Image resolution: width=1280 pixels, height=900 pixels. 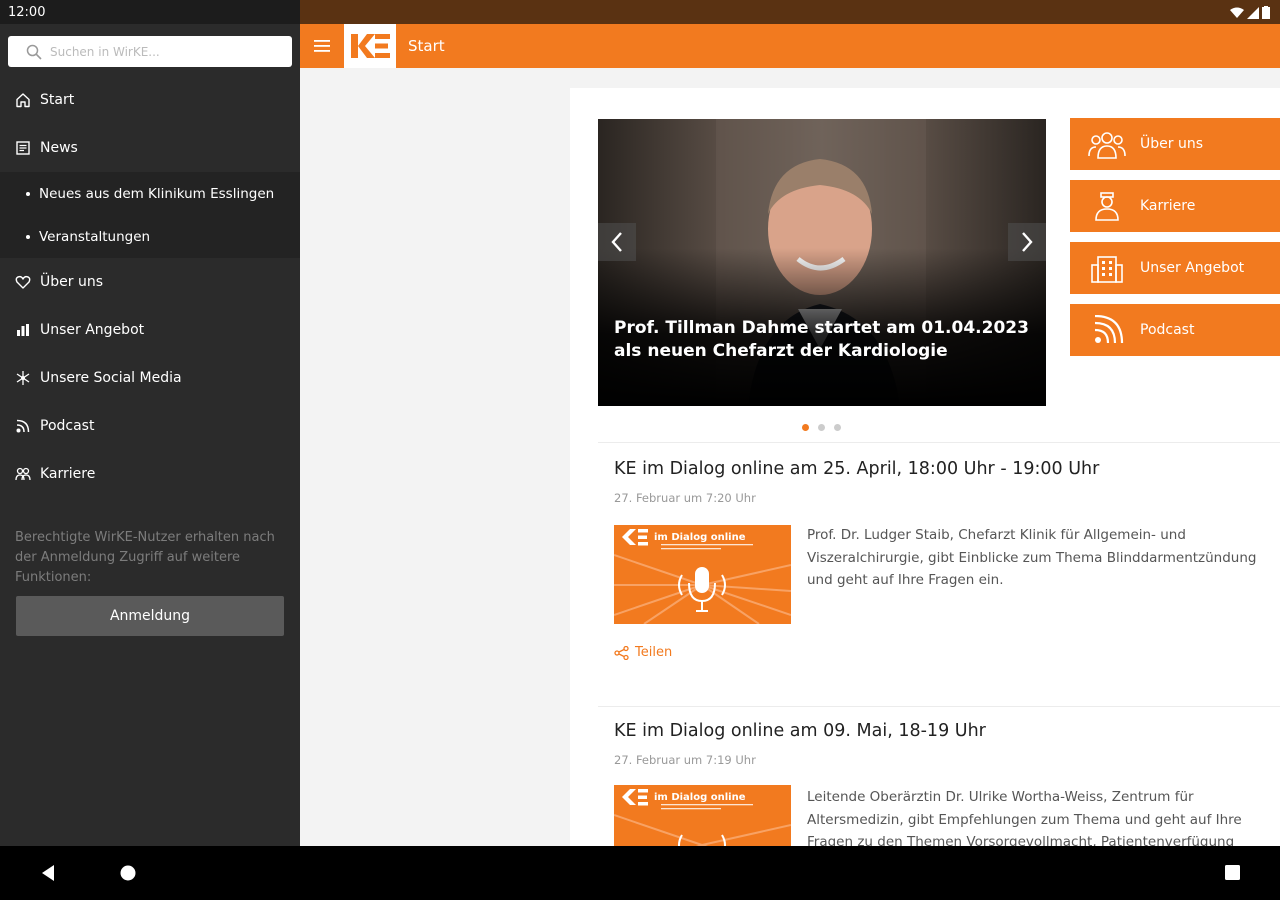 I want to click on sidebar-item-label: Start, so click(x=57, y=100).